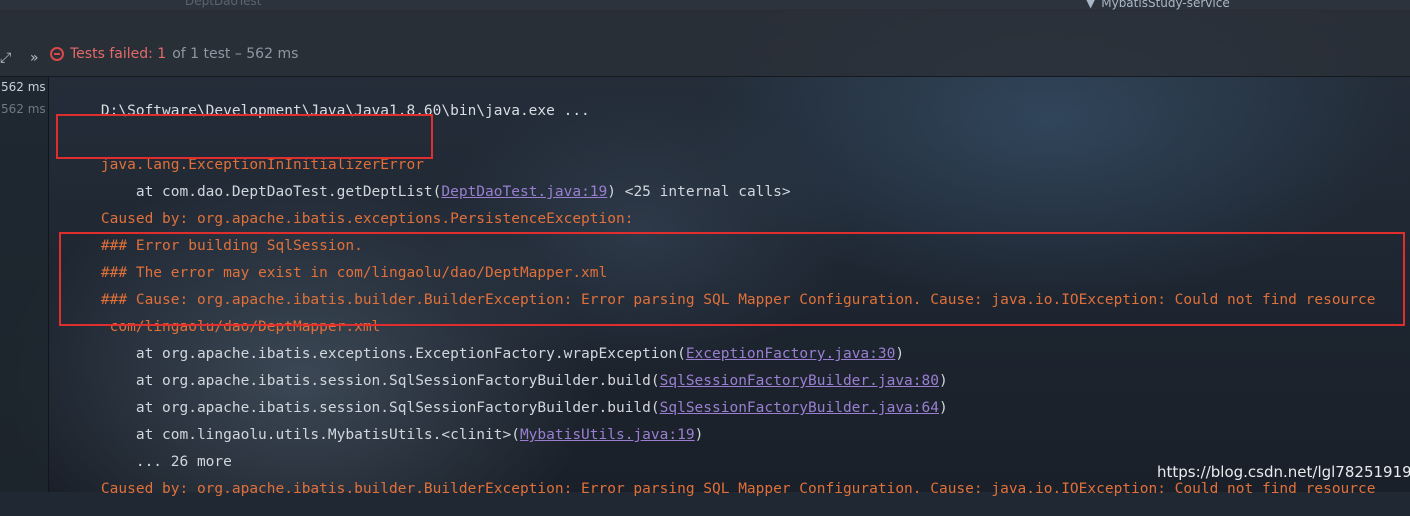 Image resolution: width=1410 pixels, height=516 pixels. I want to click on service-label: MybatisStudy-service, so click(1165, 5).